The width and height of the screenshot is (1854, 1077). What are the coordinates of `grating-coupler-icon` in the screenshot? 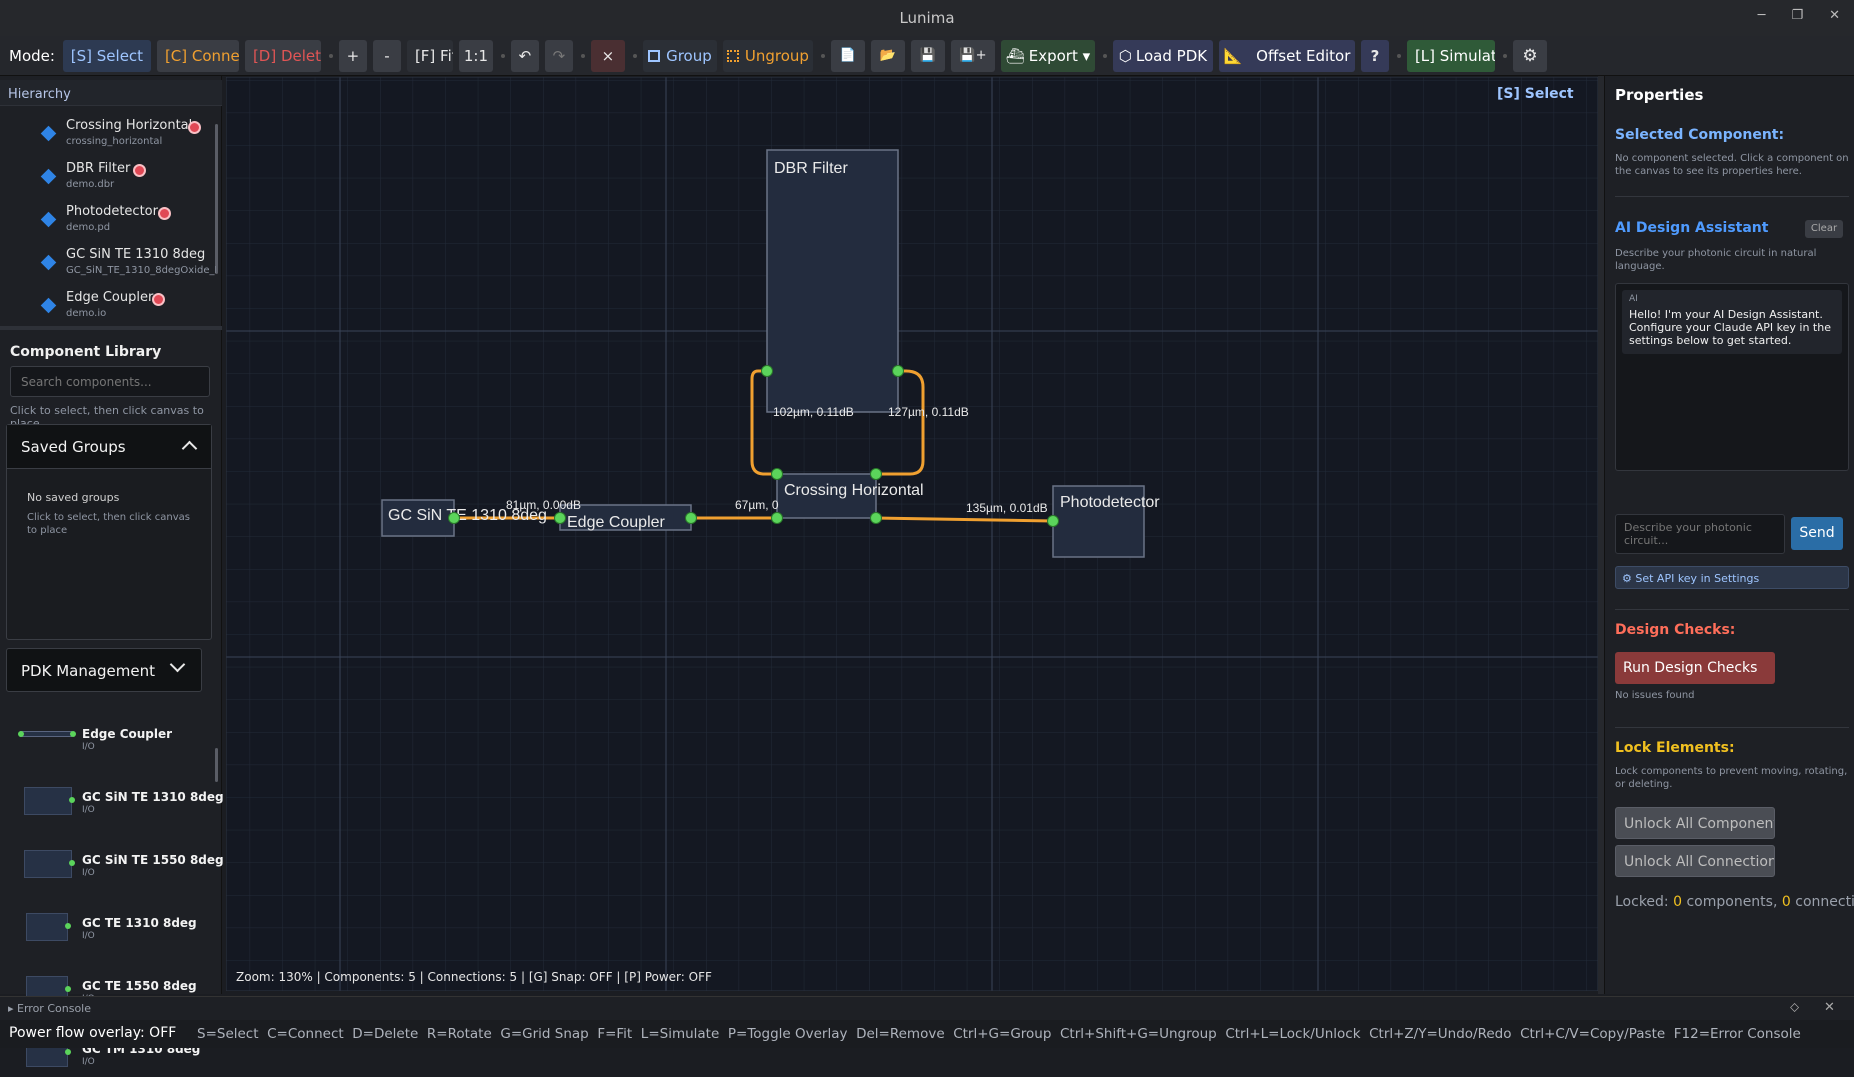 It's located at (48, 801).